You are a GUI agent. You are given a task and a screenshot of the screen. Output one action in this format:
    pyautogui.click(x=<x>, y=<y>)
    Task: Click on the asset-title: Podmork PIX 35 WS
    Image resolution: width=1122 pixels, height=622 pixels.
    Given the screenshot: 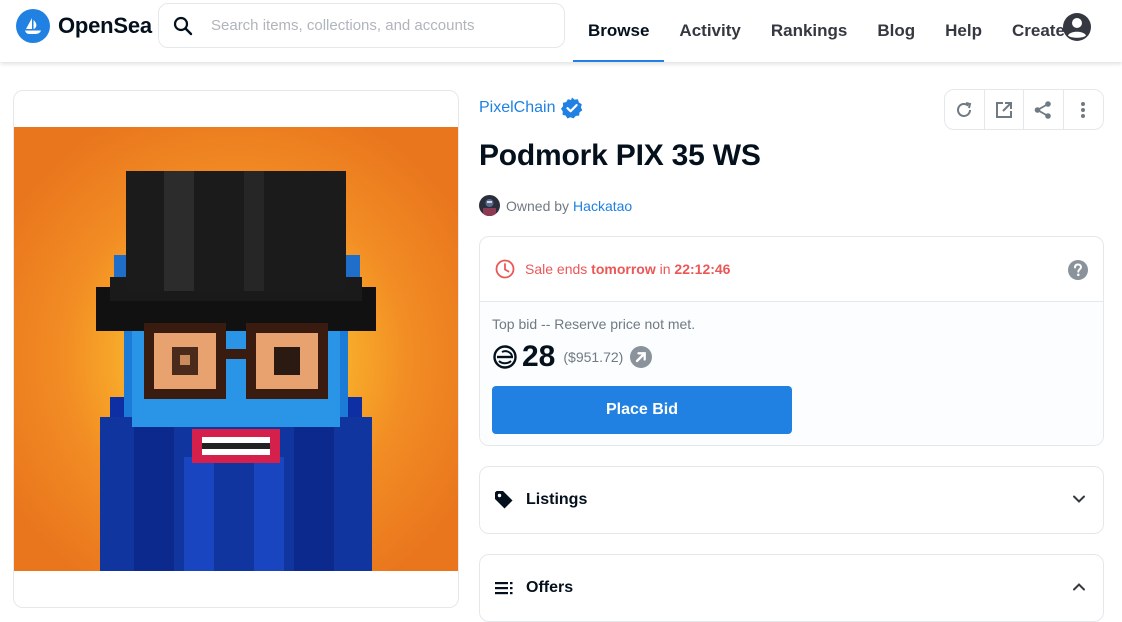 What is the action you would take?
    pyautogui.click(x=620, y=155)
    